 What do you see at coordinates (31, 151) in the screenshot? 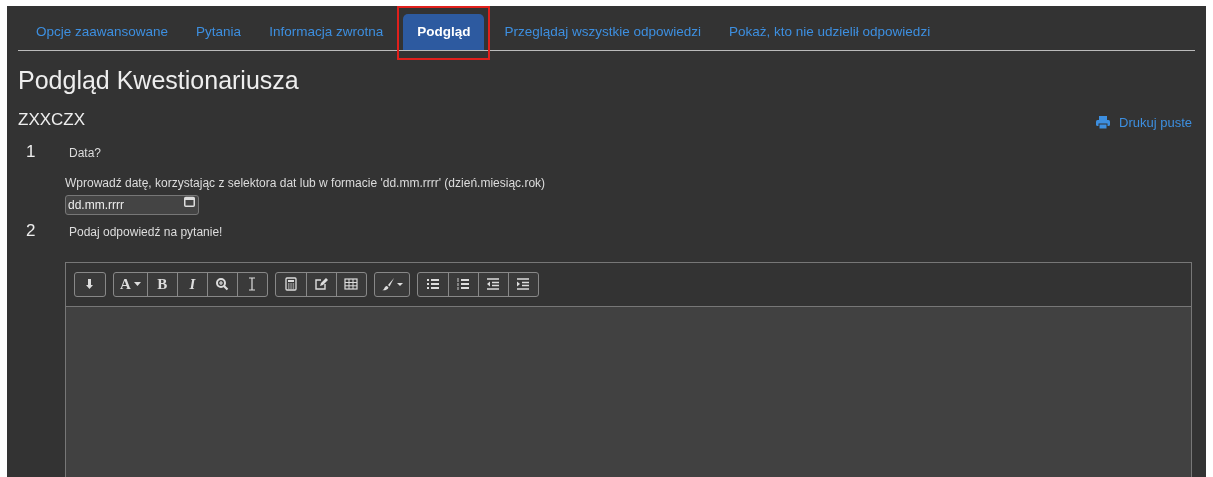
I see `question-number: 1` at bounding box center [31, 151].